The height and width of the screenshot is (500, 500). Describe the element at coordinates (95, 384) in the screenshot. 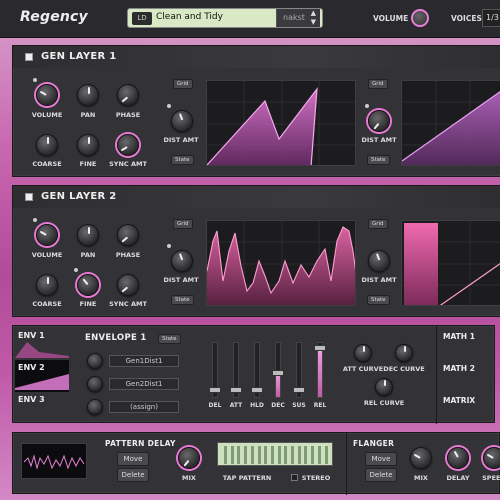

I see `env-target-2-knob` at that location.